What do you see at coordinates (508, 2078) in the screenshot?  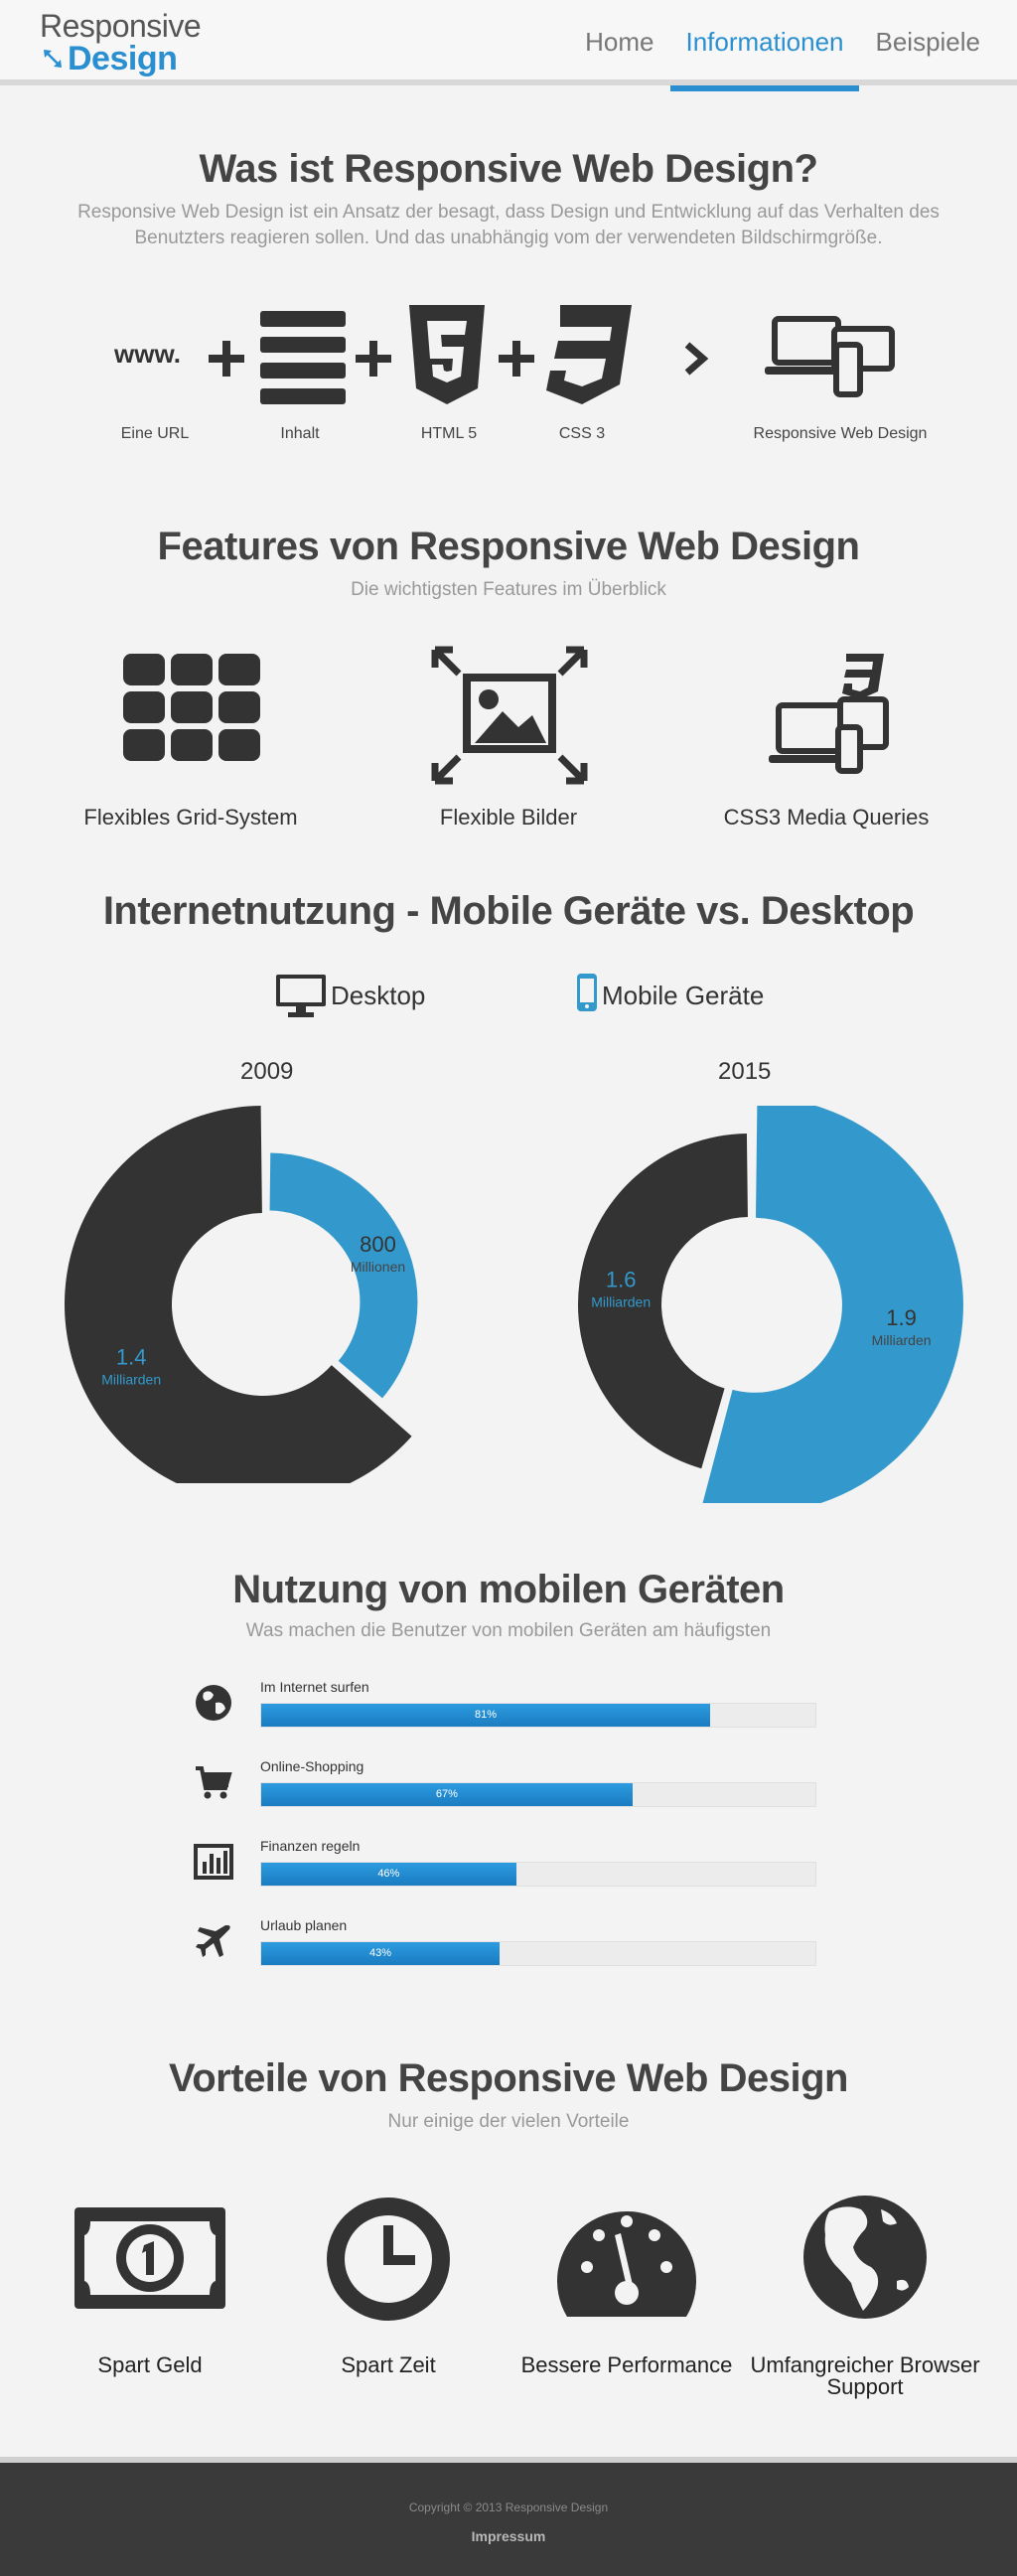 I see `advantages-title: Vorteile von Responsive Web Design` at bounding box center [508, 2078].